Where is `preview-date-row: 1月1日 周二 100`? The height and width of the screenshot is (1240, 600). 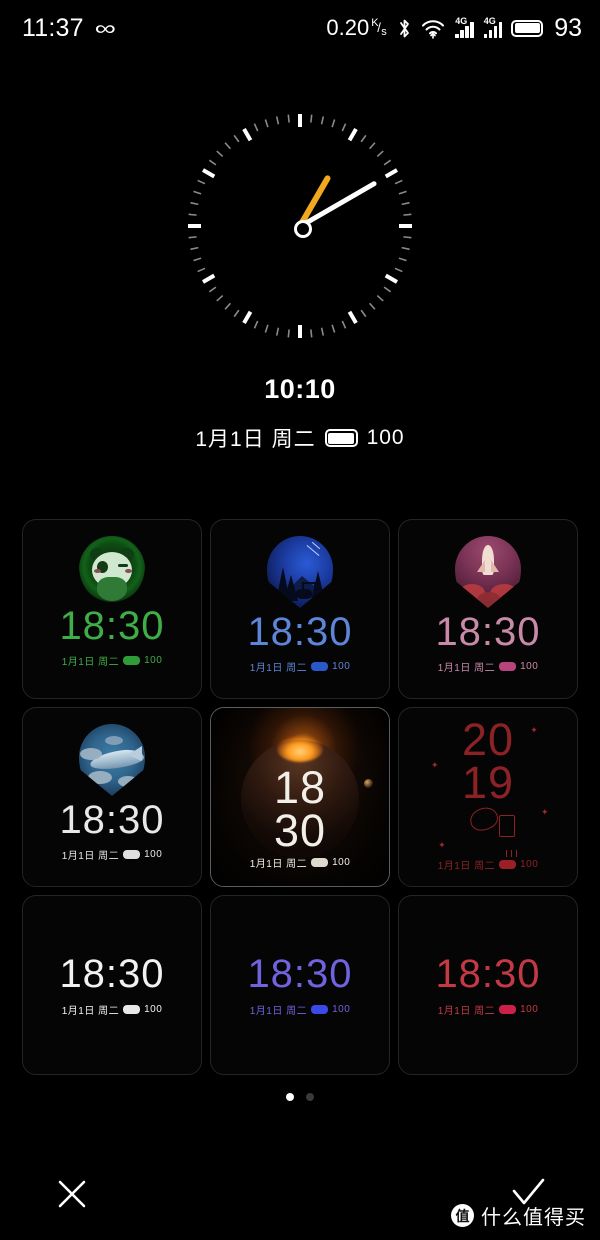 preview-date-row: 1月1日 周二 100 is located at coordinates (299, 438).